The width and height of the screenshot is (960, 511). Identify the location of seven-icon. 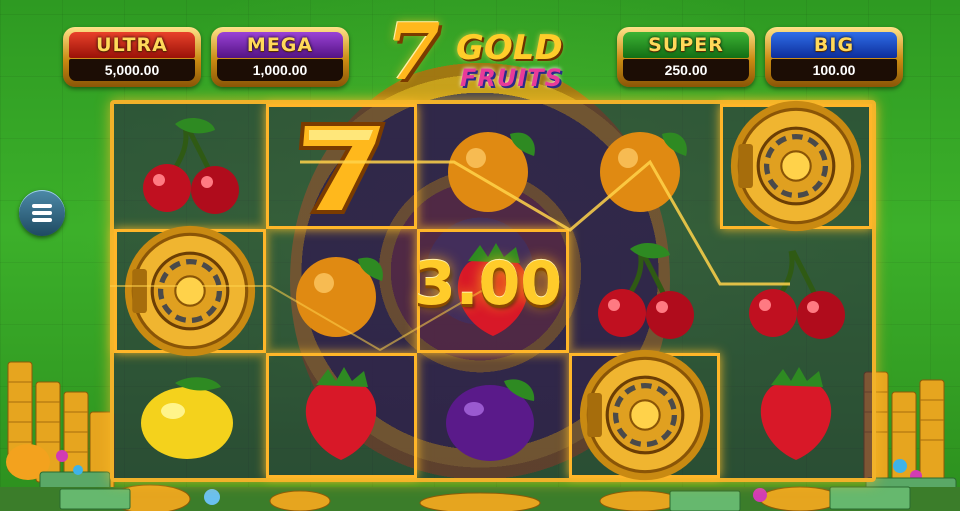
(343, 168).